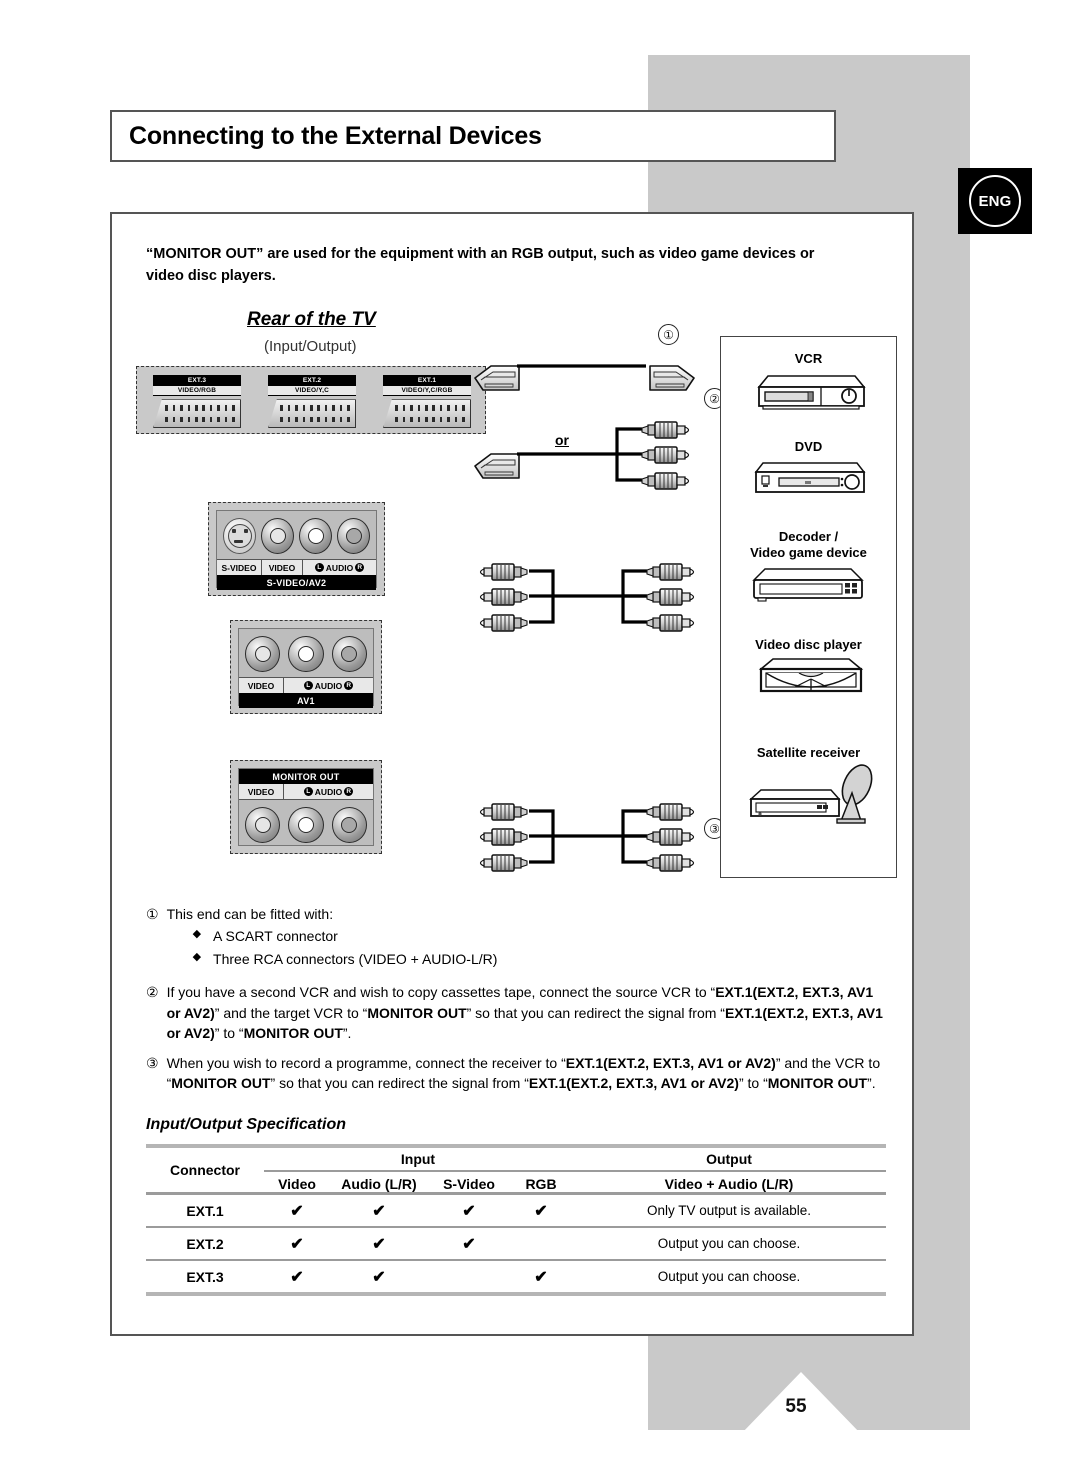 The width and height of the screenshot is (1080, 1482). I want to click on page-title: Connecting to the External Devices, so click(335, 135).